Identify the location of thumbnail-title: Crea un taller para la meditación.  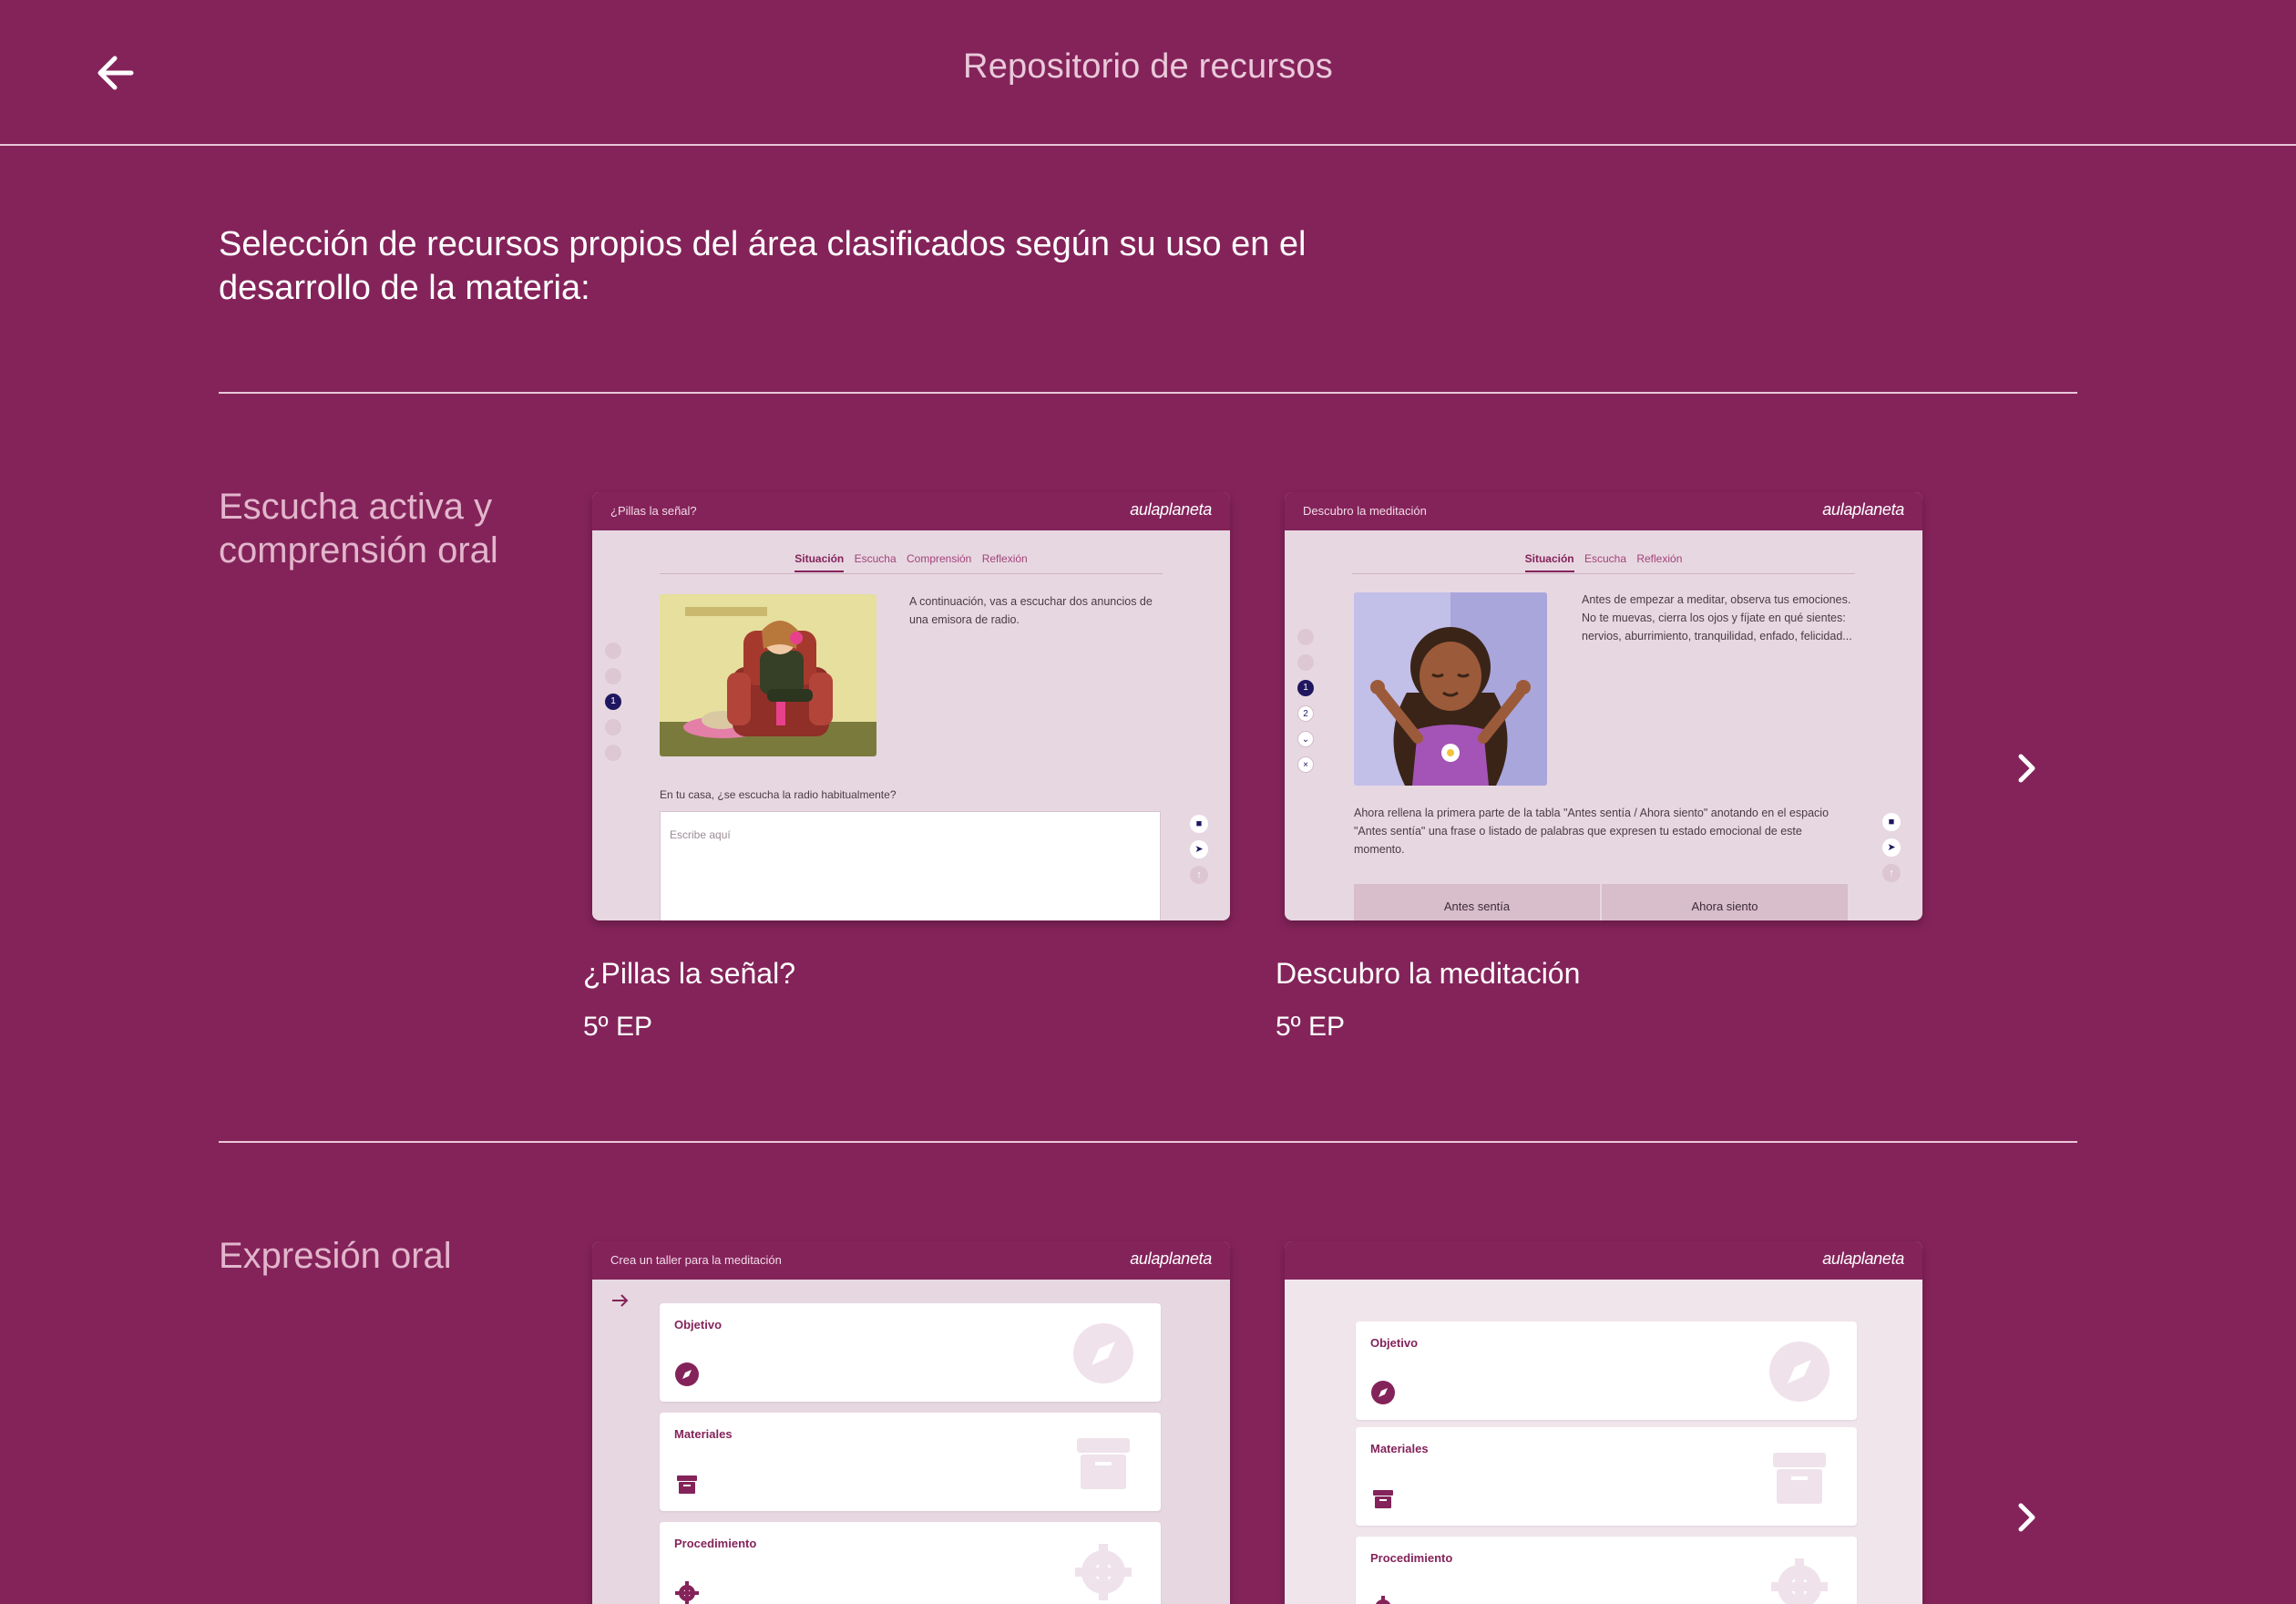
(696, 1260).